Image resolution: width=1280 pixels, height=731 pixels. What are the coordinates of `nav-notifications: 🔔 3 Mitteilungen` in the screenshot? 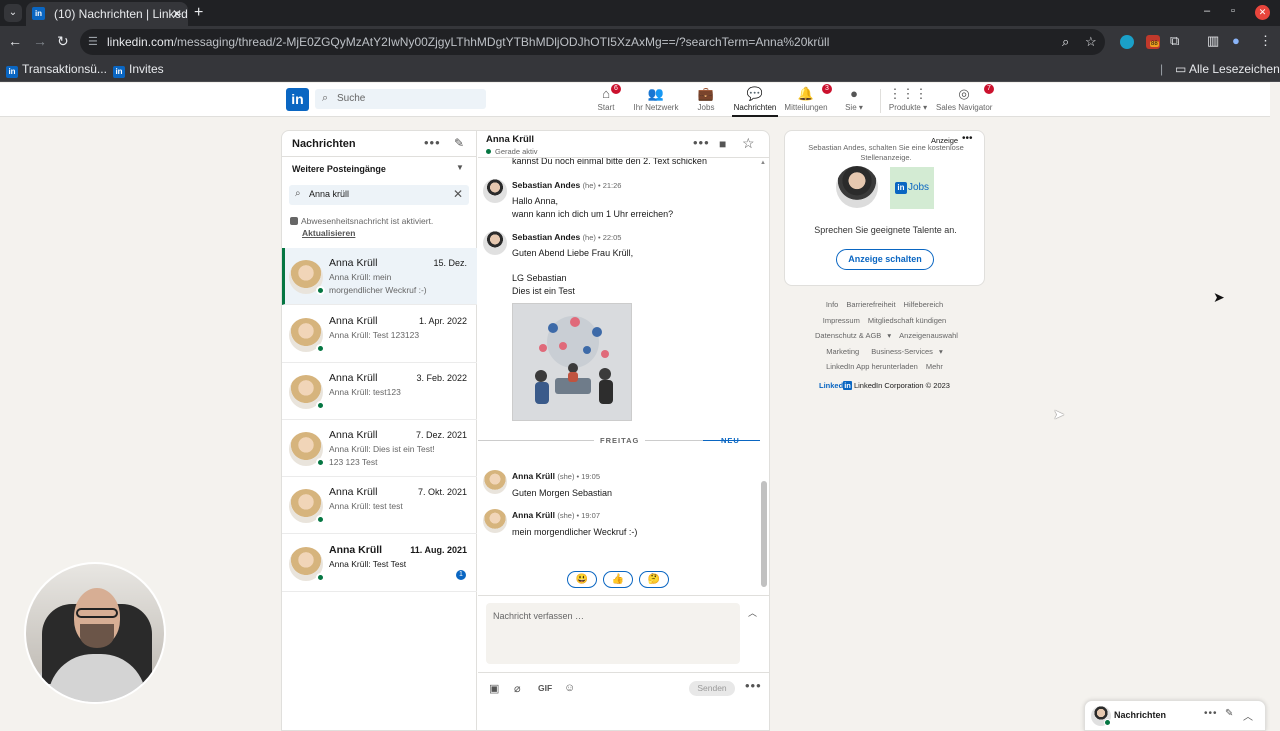 It's located at (807, 100).